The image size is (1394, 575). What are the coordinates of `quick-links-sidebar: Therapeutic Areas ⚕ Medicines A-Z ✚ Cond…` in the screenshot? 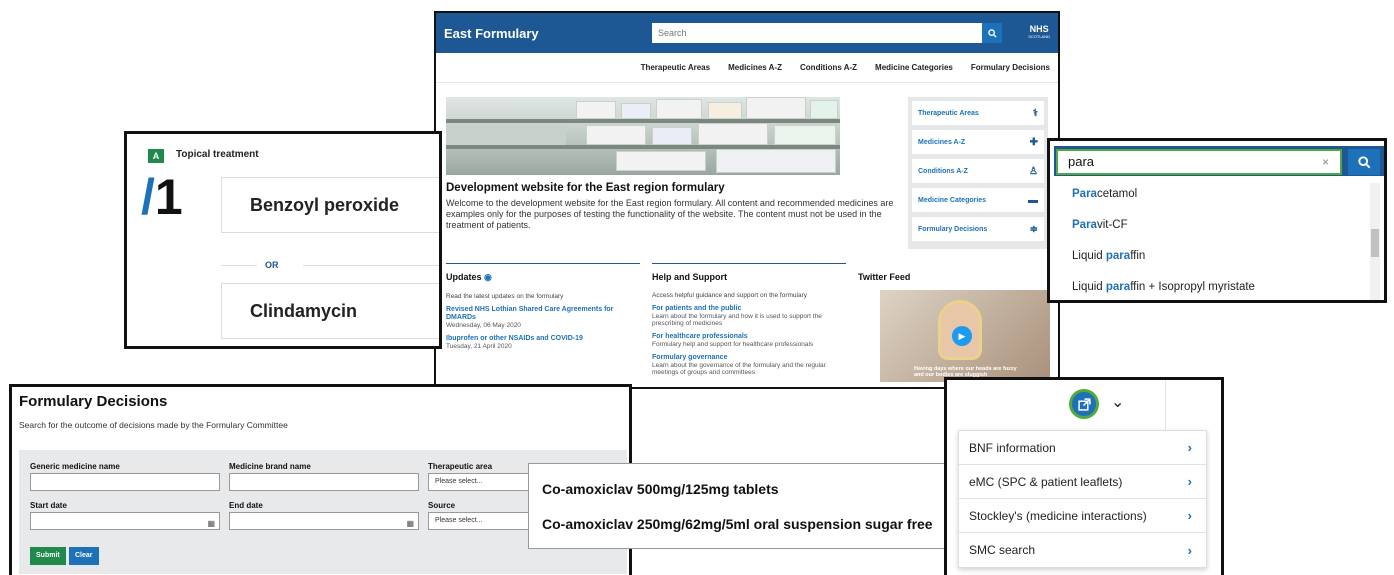 It's located at (978, 173).